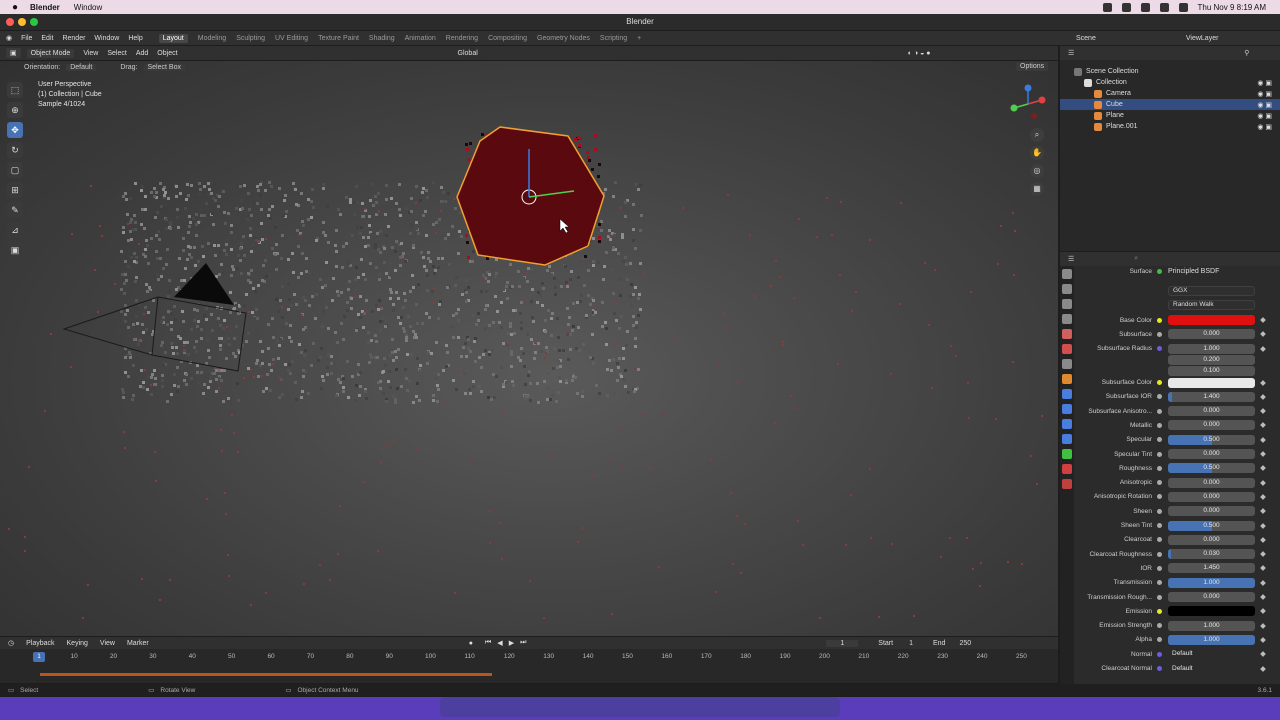 The width and height of the screenshot is (1280, 720). What do you see at coordinates (468, 53) in the screenshot?
I see `transform-orientation-selector: Global` at bounding box center [468, 53].